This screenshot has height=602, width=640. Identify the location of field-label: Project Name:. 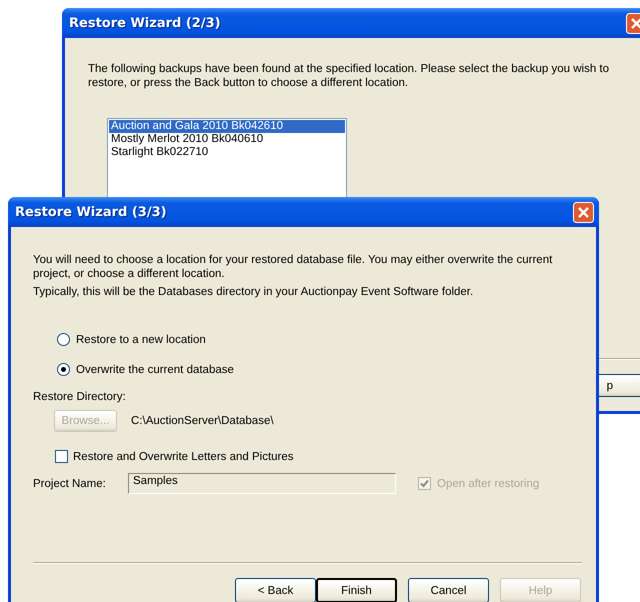
(70, 484).